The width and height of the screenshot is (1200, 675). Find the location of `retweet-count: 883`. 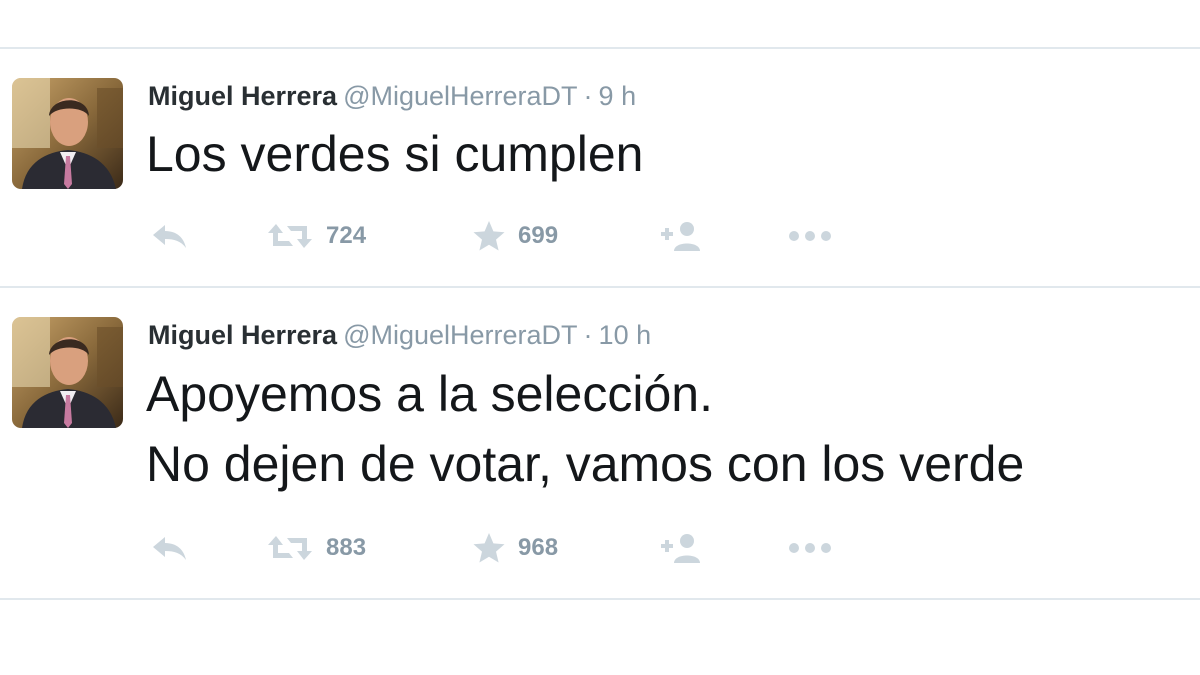

retweet-count: 883 is located at coordinates (346, 547).